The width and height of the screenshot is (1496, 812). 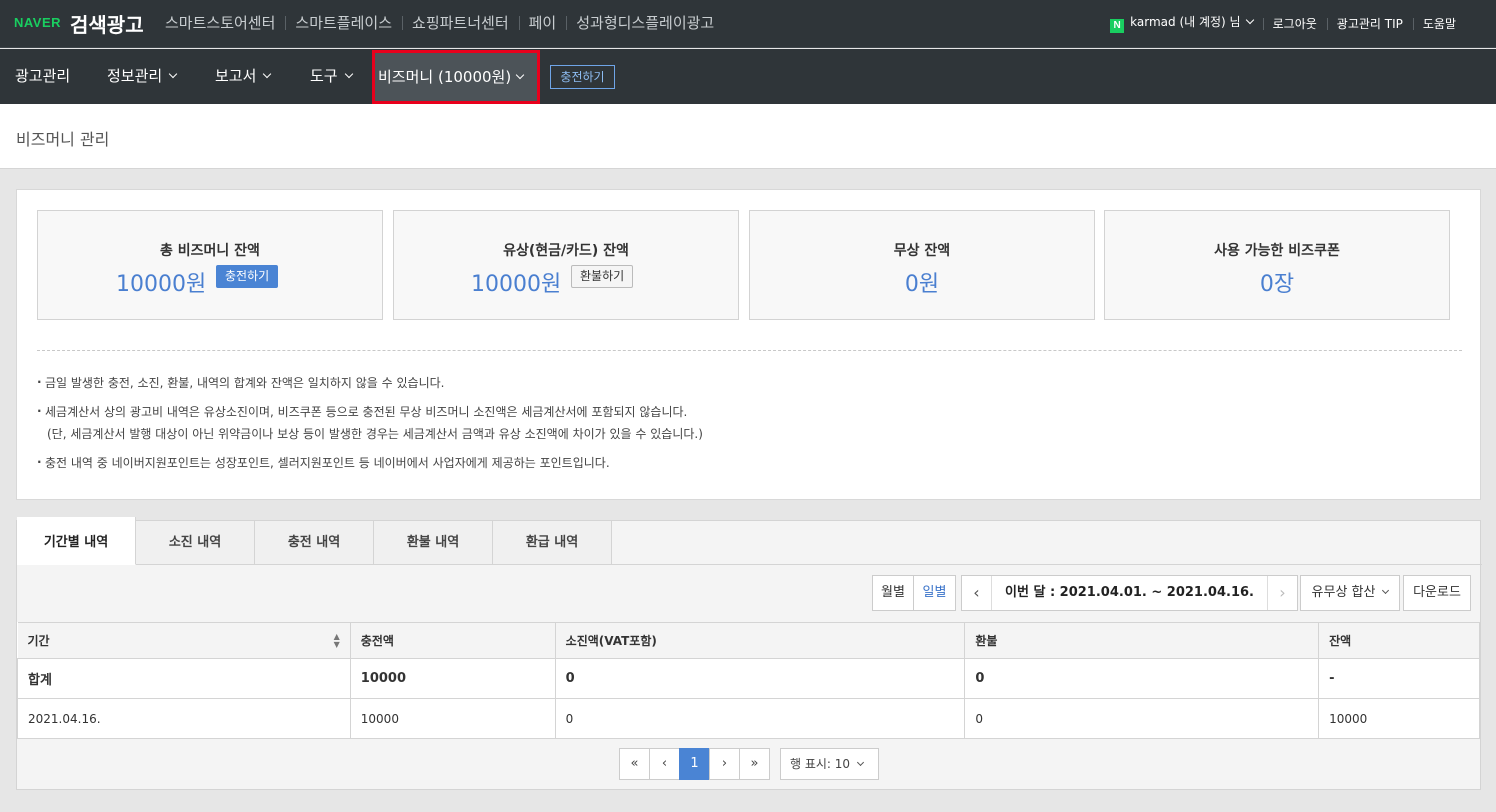 I want to click on top-service-links: 스마트스토어센터 스마트플레이스 쇼핑파트너센터 페이 성과형디스플레이광고, so click(x=439, y=22).